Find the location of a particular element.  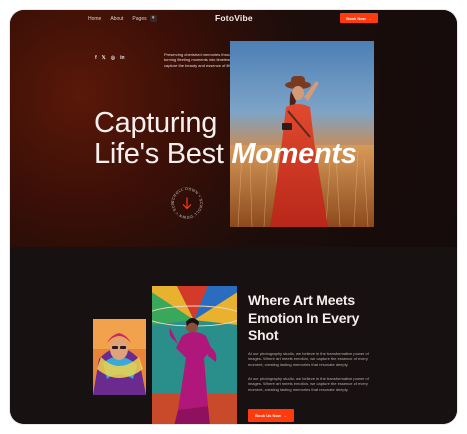

facebook-icon: f is located at coordinates (96, 58).